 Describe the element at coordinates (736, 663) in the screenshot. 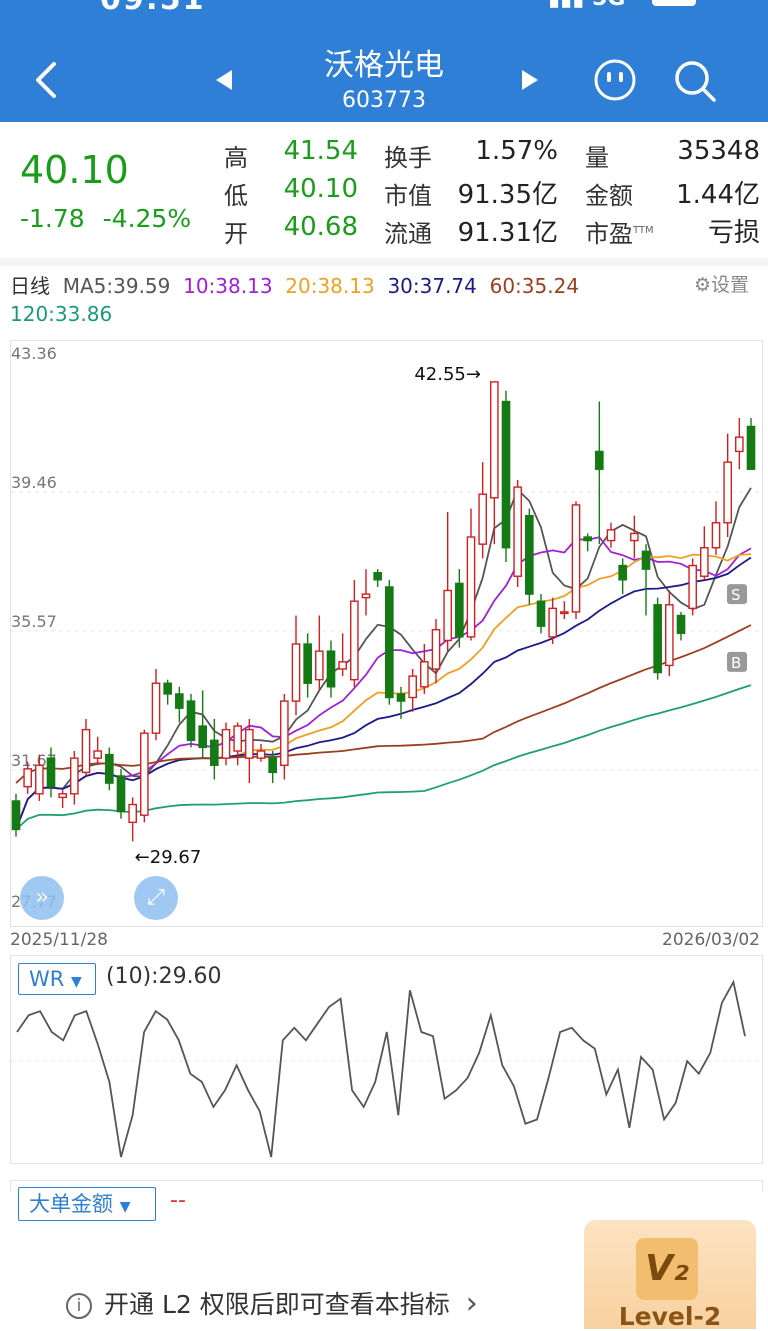

I see `buy-marker-label: B` at that location.